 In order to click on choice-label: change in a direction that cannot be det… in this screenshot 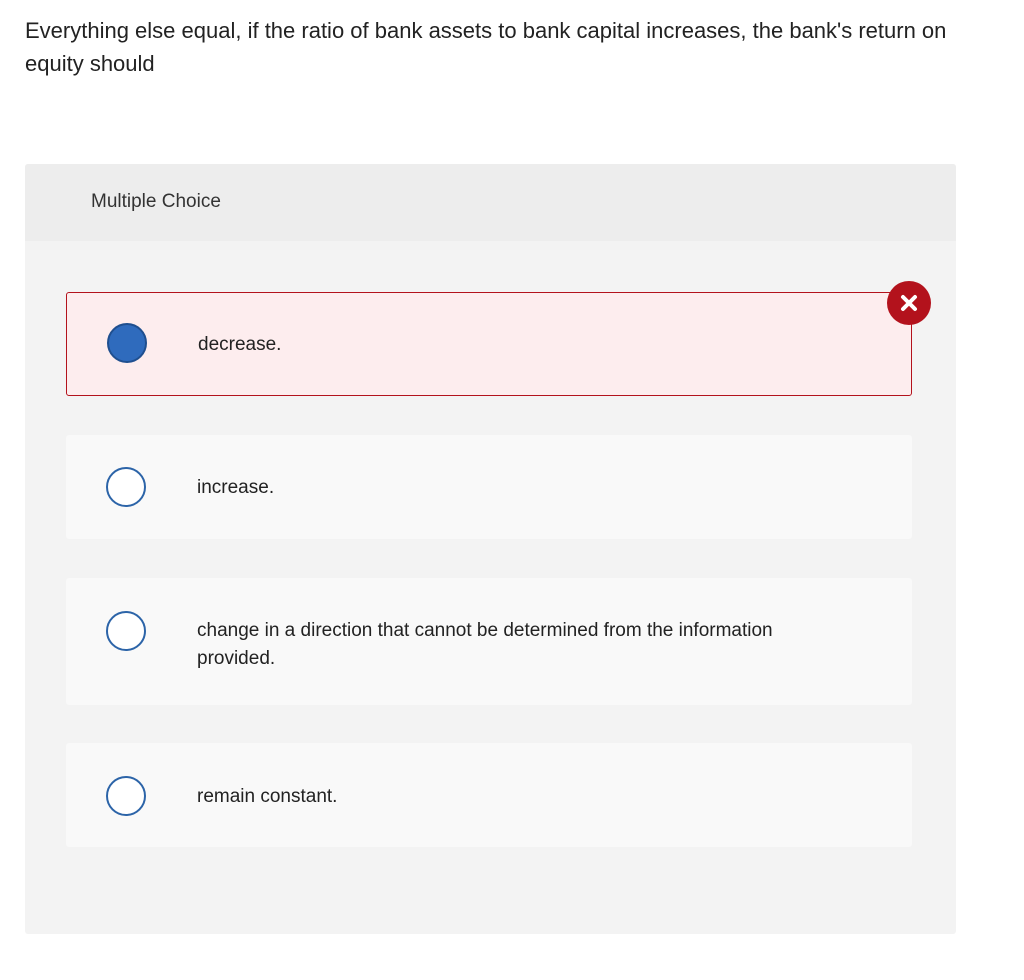, I will do `click(485, 644)`.